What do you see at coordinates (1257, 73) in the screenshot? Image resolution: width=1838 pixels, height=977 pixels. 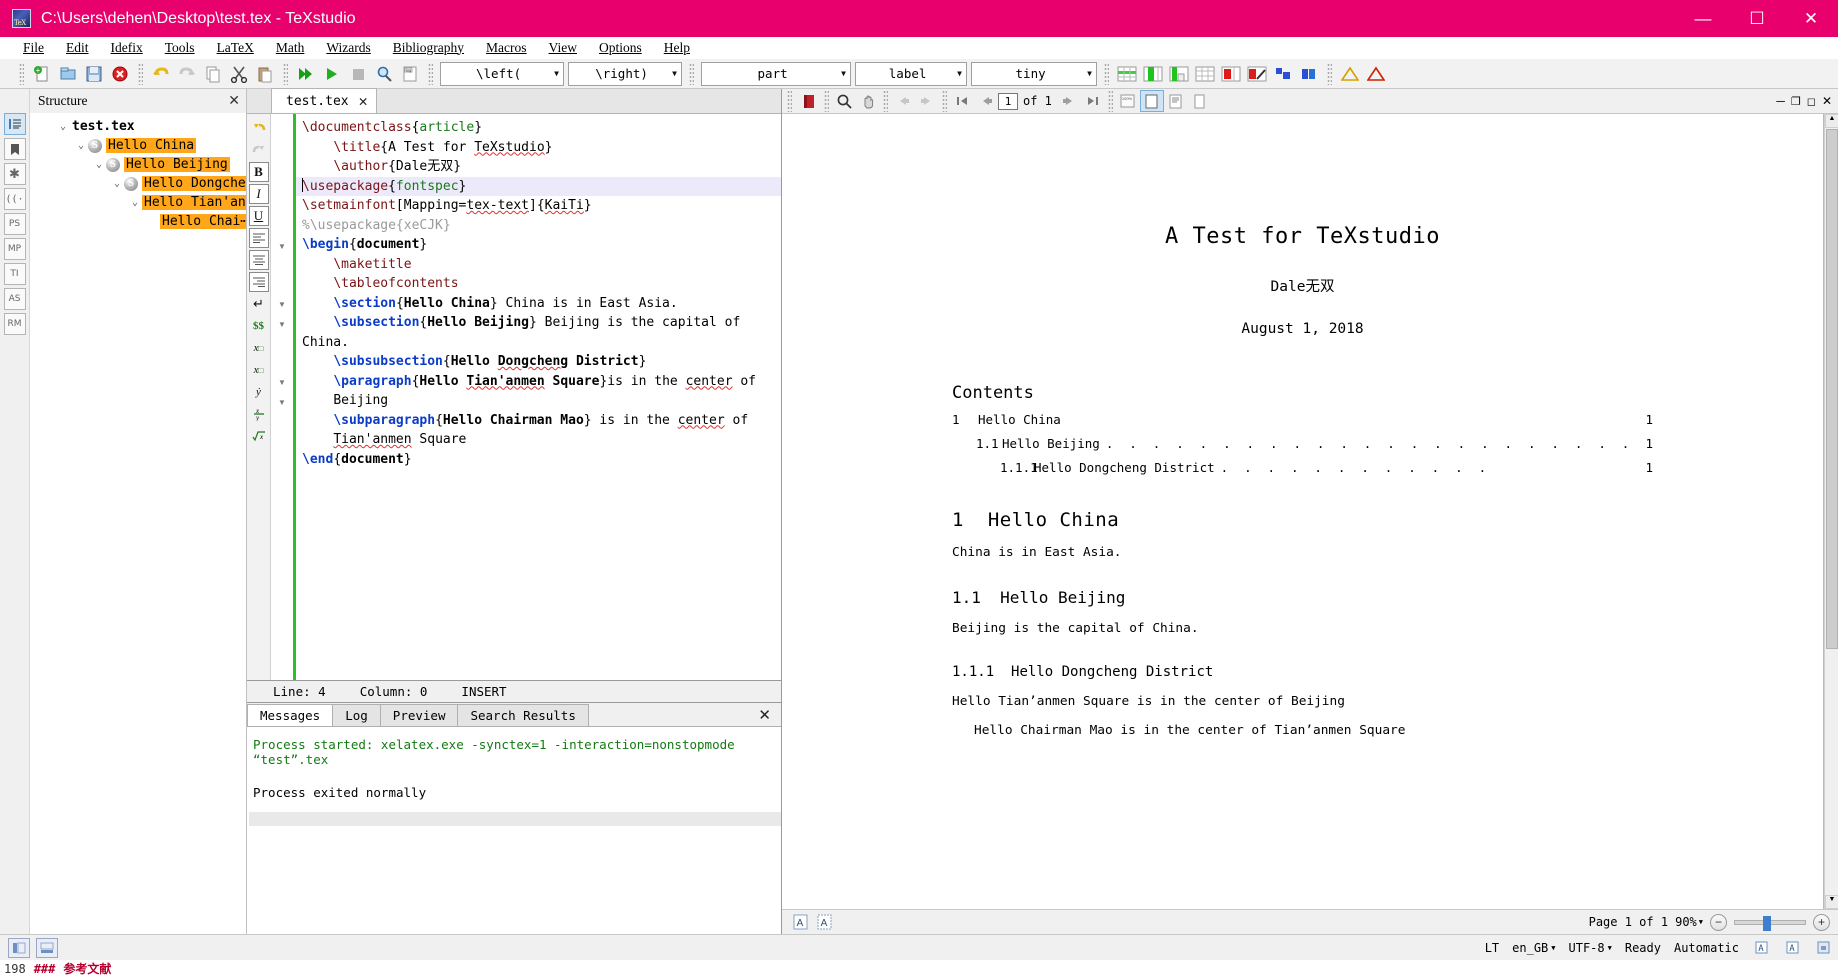 I see `table-edit-icon` at bounding box center [1257, 73].